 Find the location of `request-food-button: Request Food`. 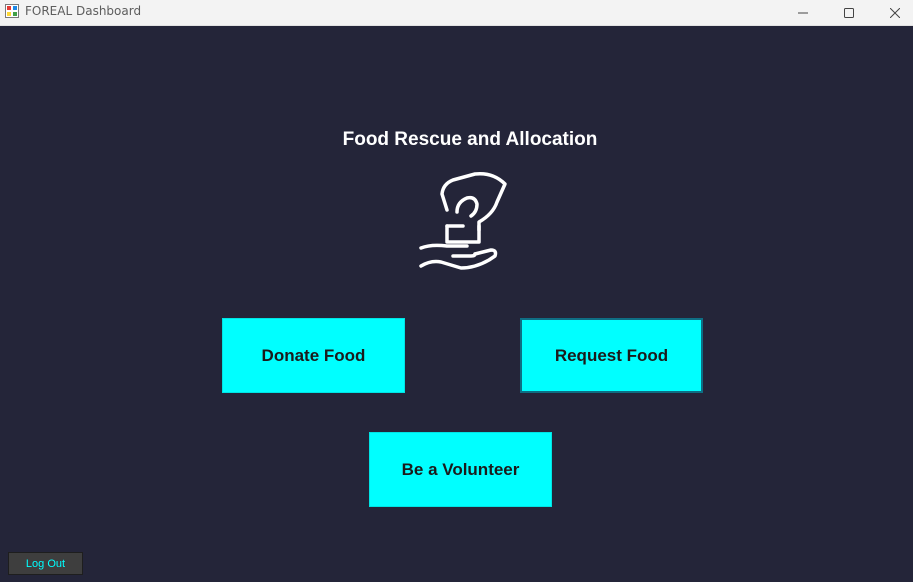

request-food-button: Request Food is located at coordinates (611, 355).